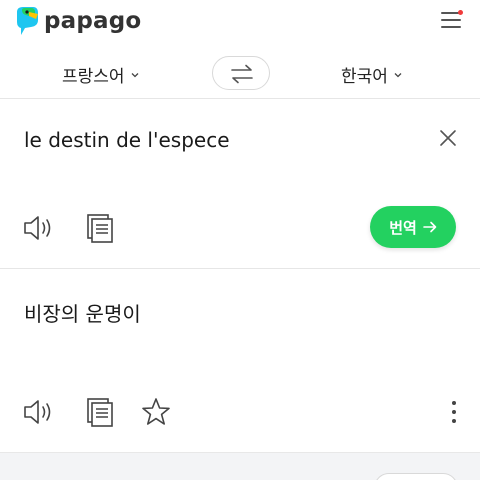  Describe the element at coordinates (240, 22) in the screenshot. I see `app-header: papago` at that location.